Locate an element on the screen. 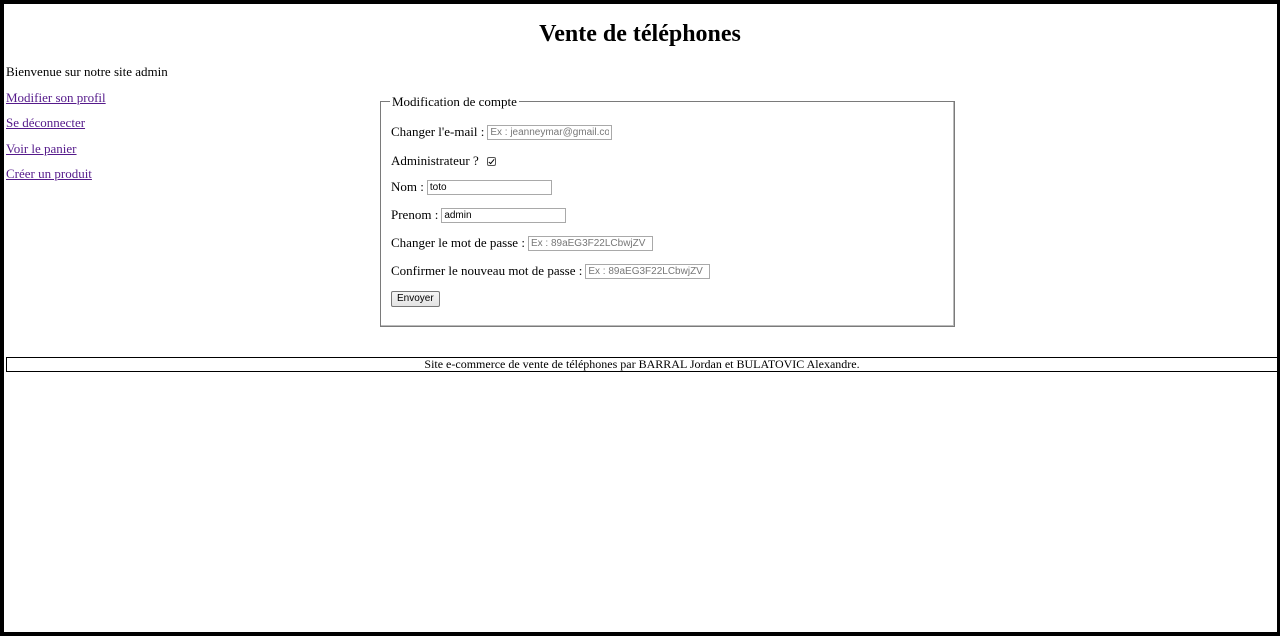 The height and width of the screenshot is (636, 1280). nom-row: Nom : is located at coordinates (471, 187).